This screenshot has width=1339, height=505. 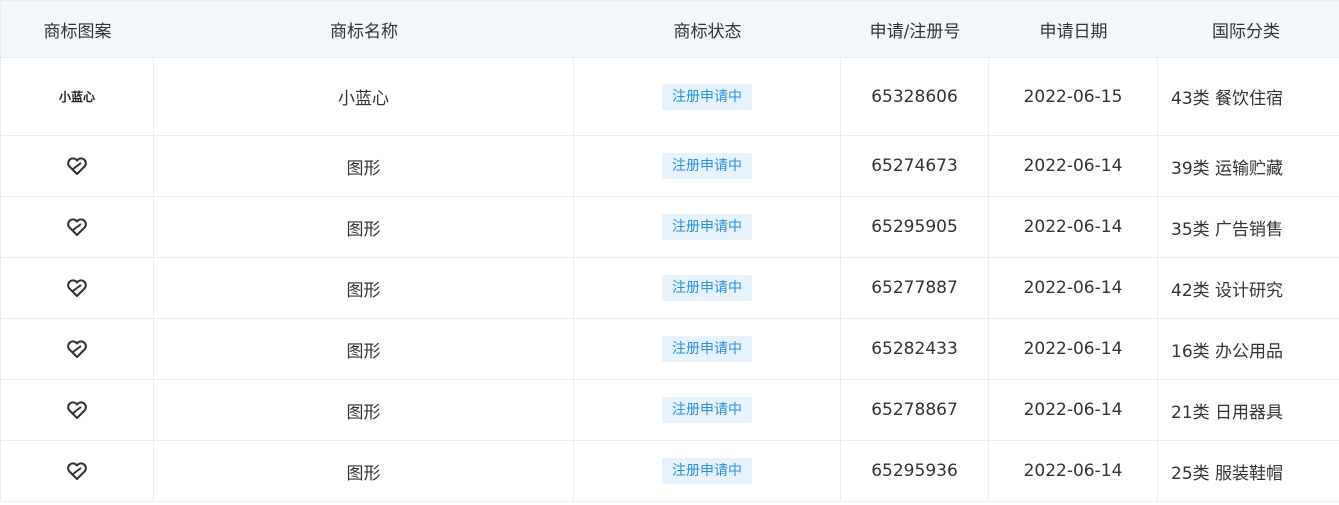 I want to click on application-number: 65277887, so click(x=915, y=288).